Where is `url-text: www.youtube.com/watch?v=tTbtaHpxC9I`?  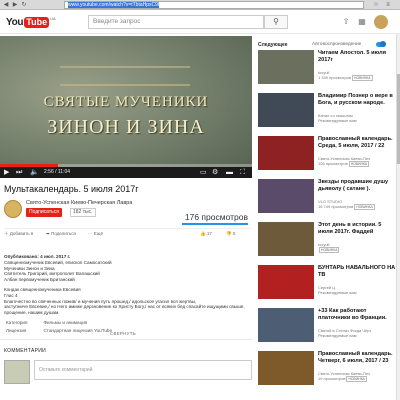 url-text: www.youtube.com/watch?v=tTbtaHpxC9I is located at coordinates (114, 5).